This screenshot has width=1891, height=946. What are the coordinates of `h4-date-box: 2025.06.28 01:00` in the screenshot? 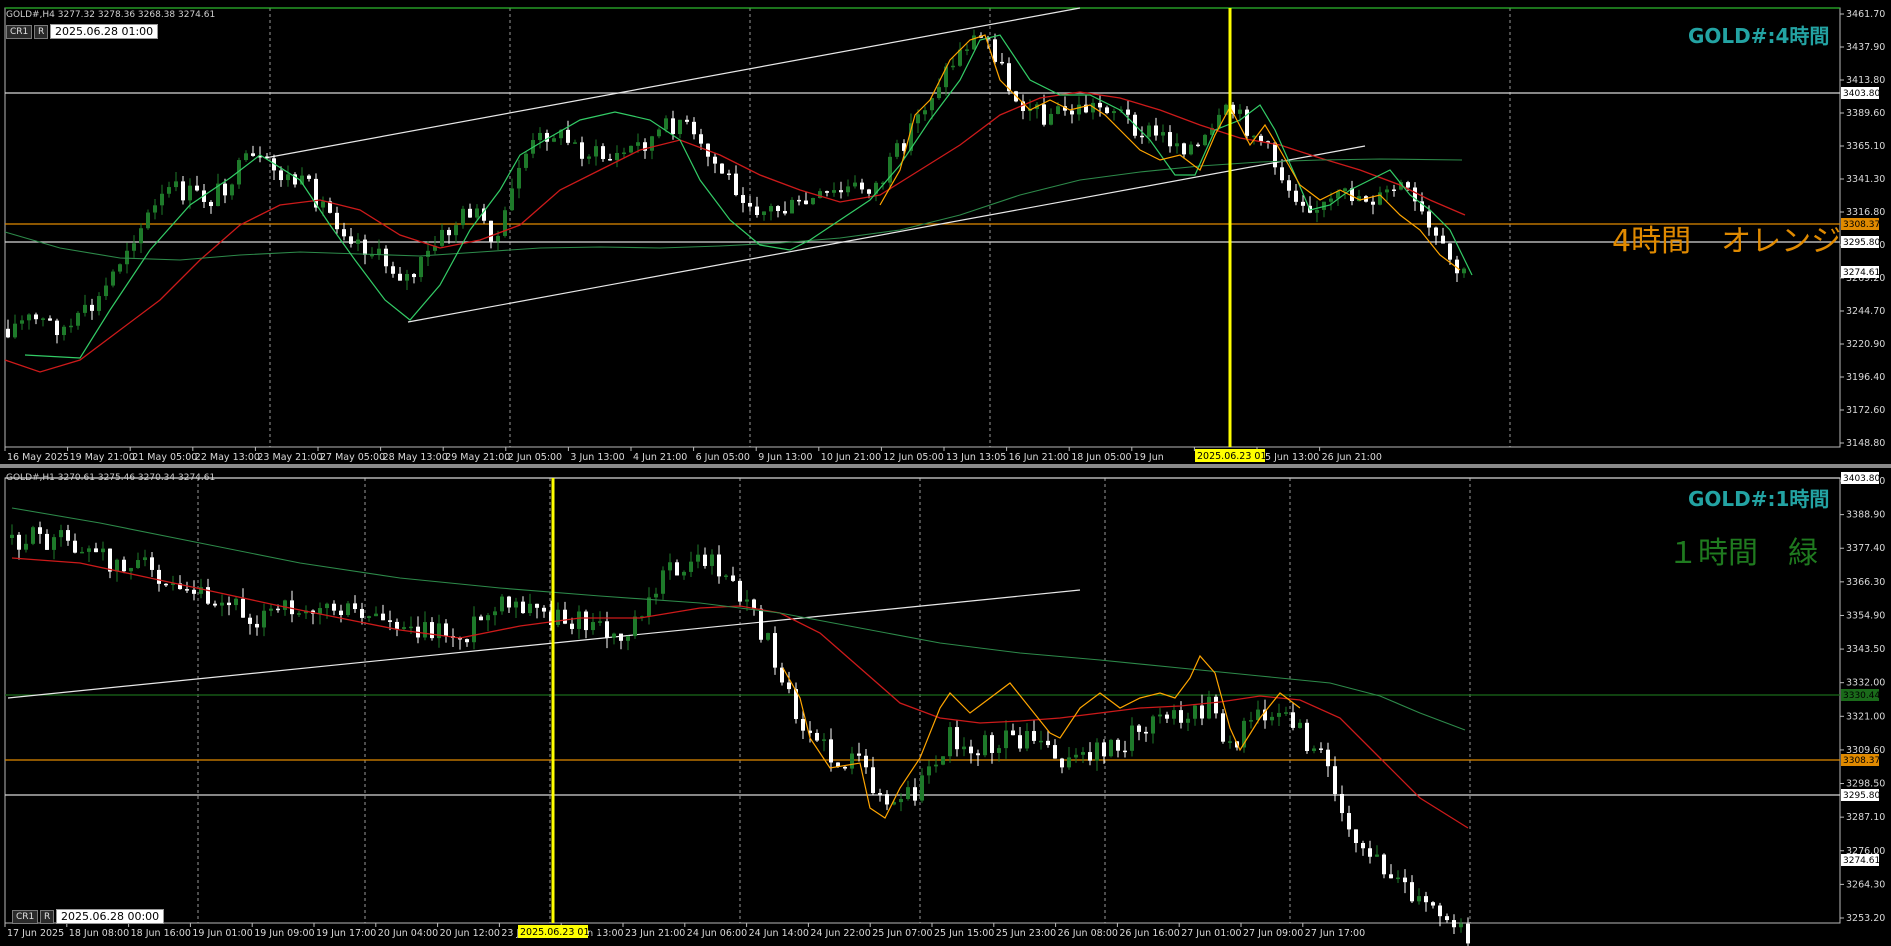 It's located at (104, 31).